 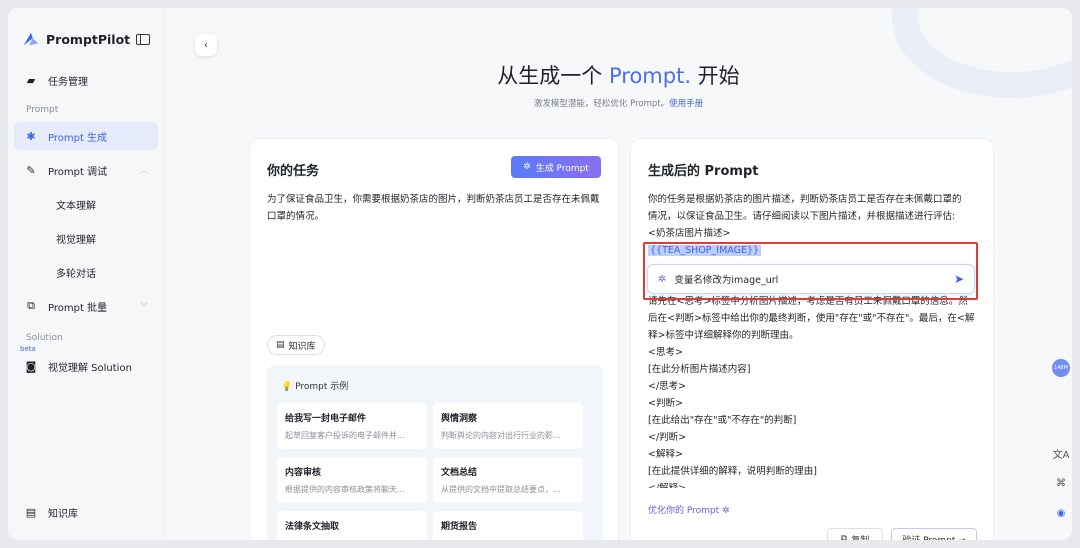 What do you see at coordinates (90, 368) in the screenshot?
I see `sidebar-item-label: 视觉理解 Solution` at bounding box center [90, 368].